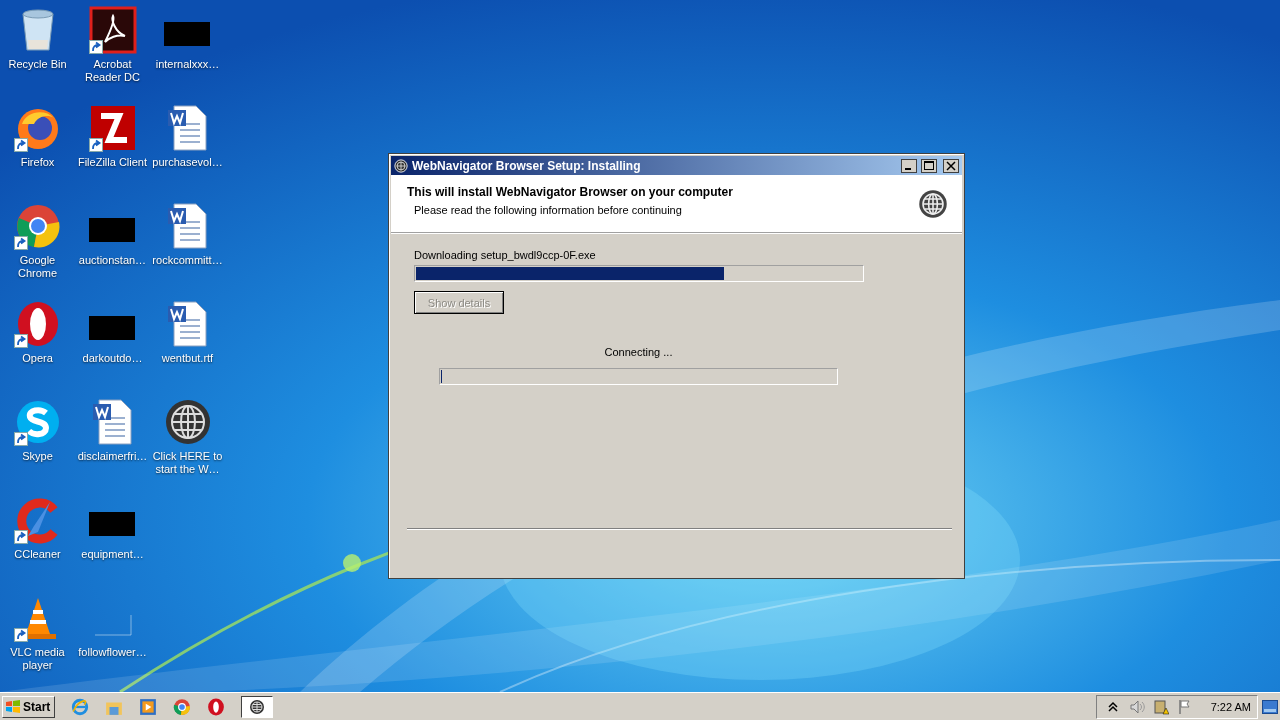 Image resolution: width=1280 pixels, height=720 pixels. I want to click on window-title: WebNavigator Browser Setup: Installing, so click(527, 165).